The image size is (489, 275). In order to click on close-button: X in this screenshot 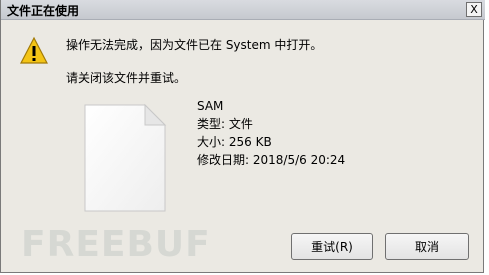, I will do `click(474, 9)`.